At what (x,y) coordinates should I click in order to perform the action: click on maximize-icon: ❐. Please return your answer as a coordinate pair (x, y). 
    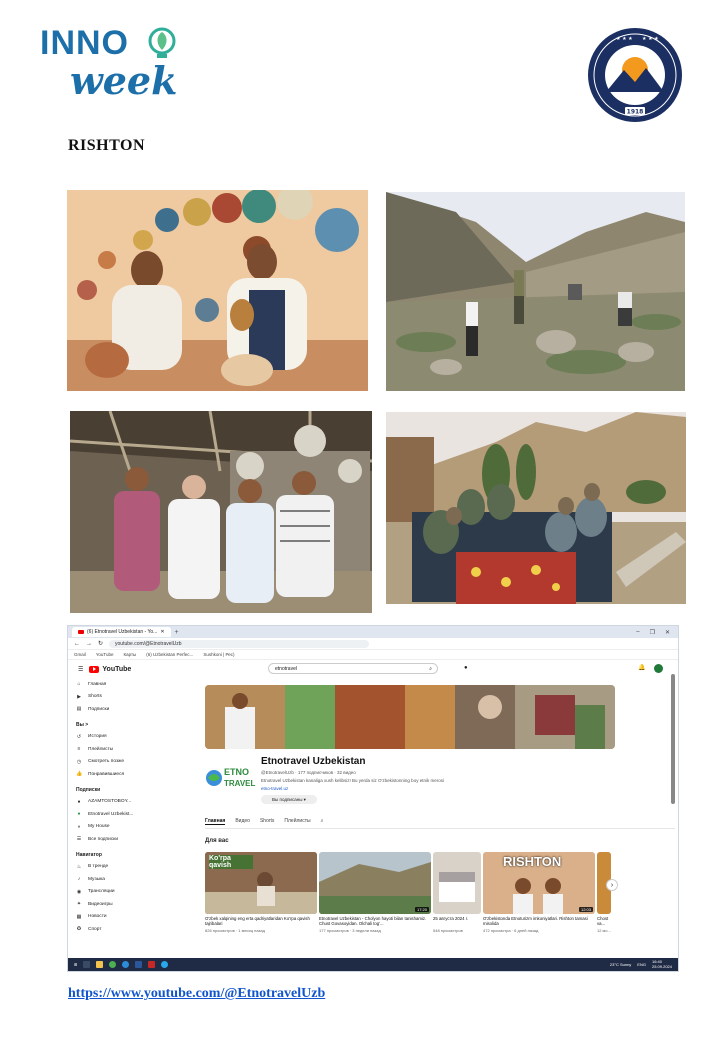
    Looking at the image, I should click on (652, 632).